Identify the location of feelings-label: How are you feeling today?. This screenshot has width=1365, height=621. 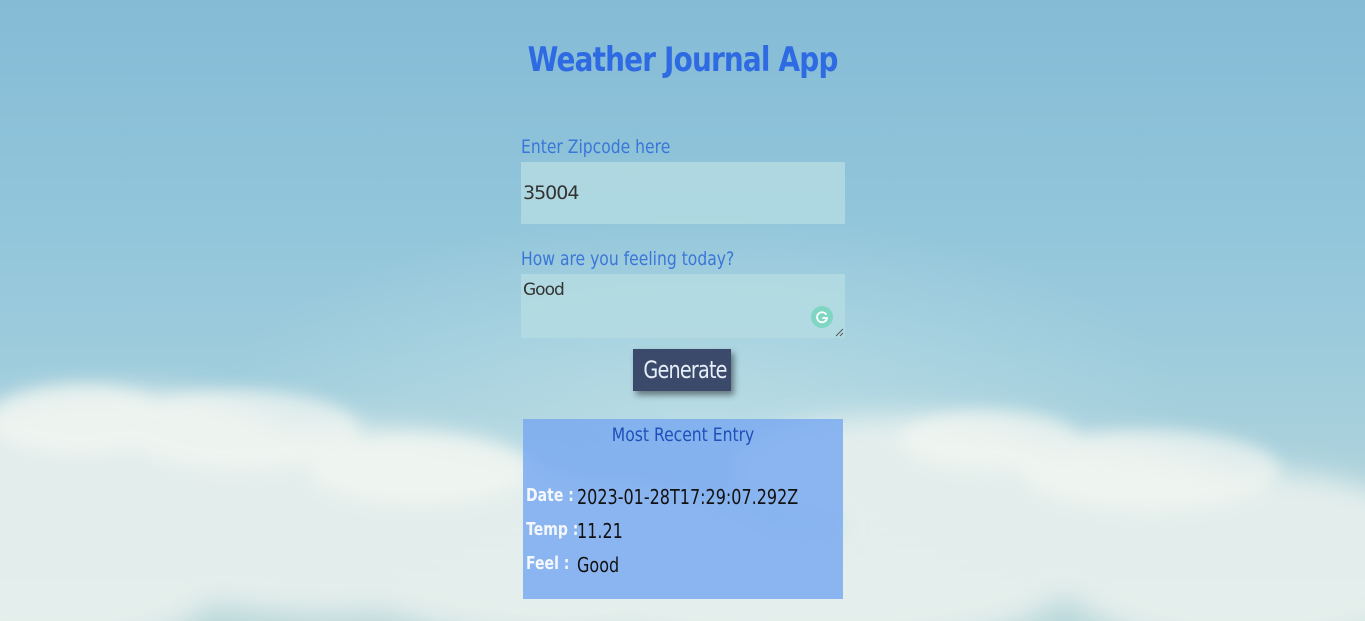
(628, 259).